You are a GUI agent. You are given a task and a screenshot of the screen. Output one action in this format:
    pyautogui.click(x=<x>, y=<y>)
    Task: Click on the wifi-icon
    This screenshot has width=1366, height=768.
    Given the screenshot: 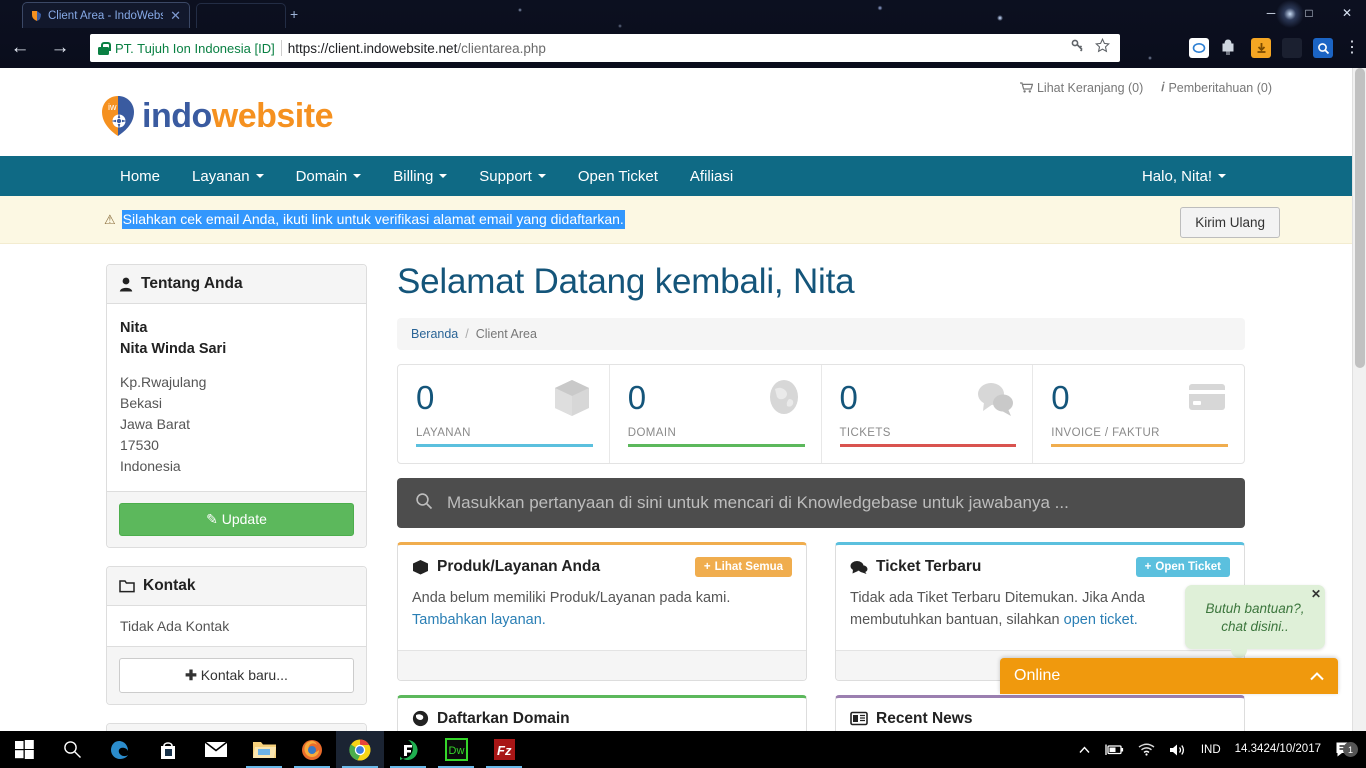 What is the action you would take?
    pyautogui.click(x=1146, y=749)
    